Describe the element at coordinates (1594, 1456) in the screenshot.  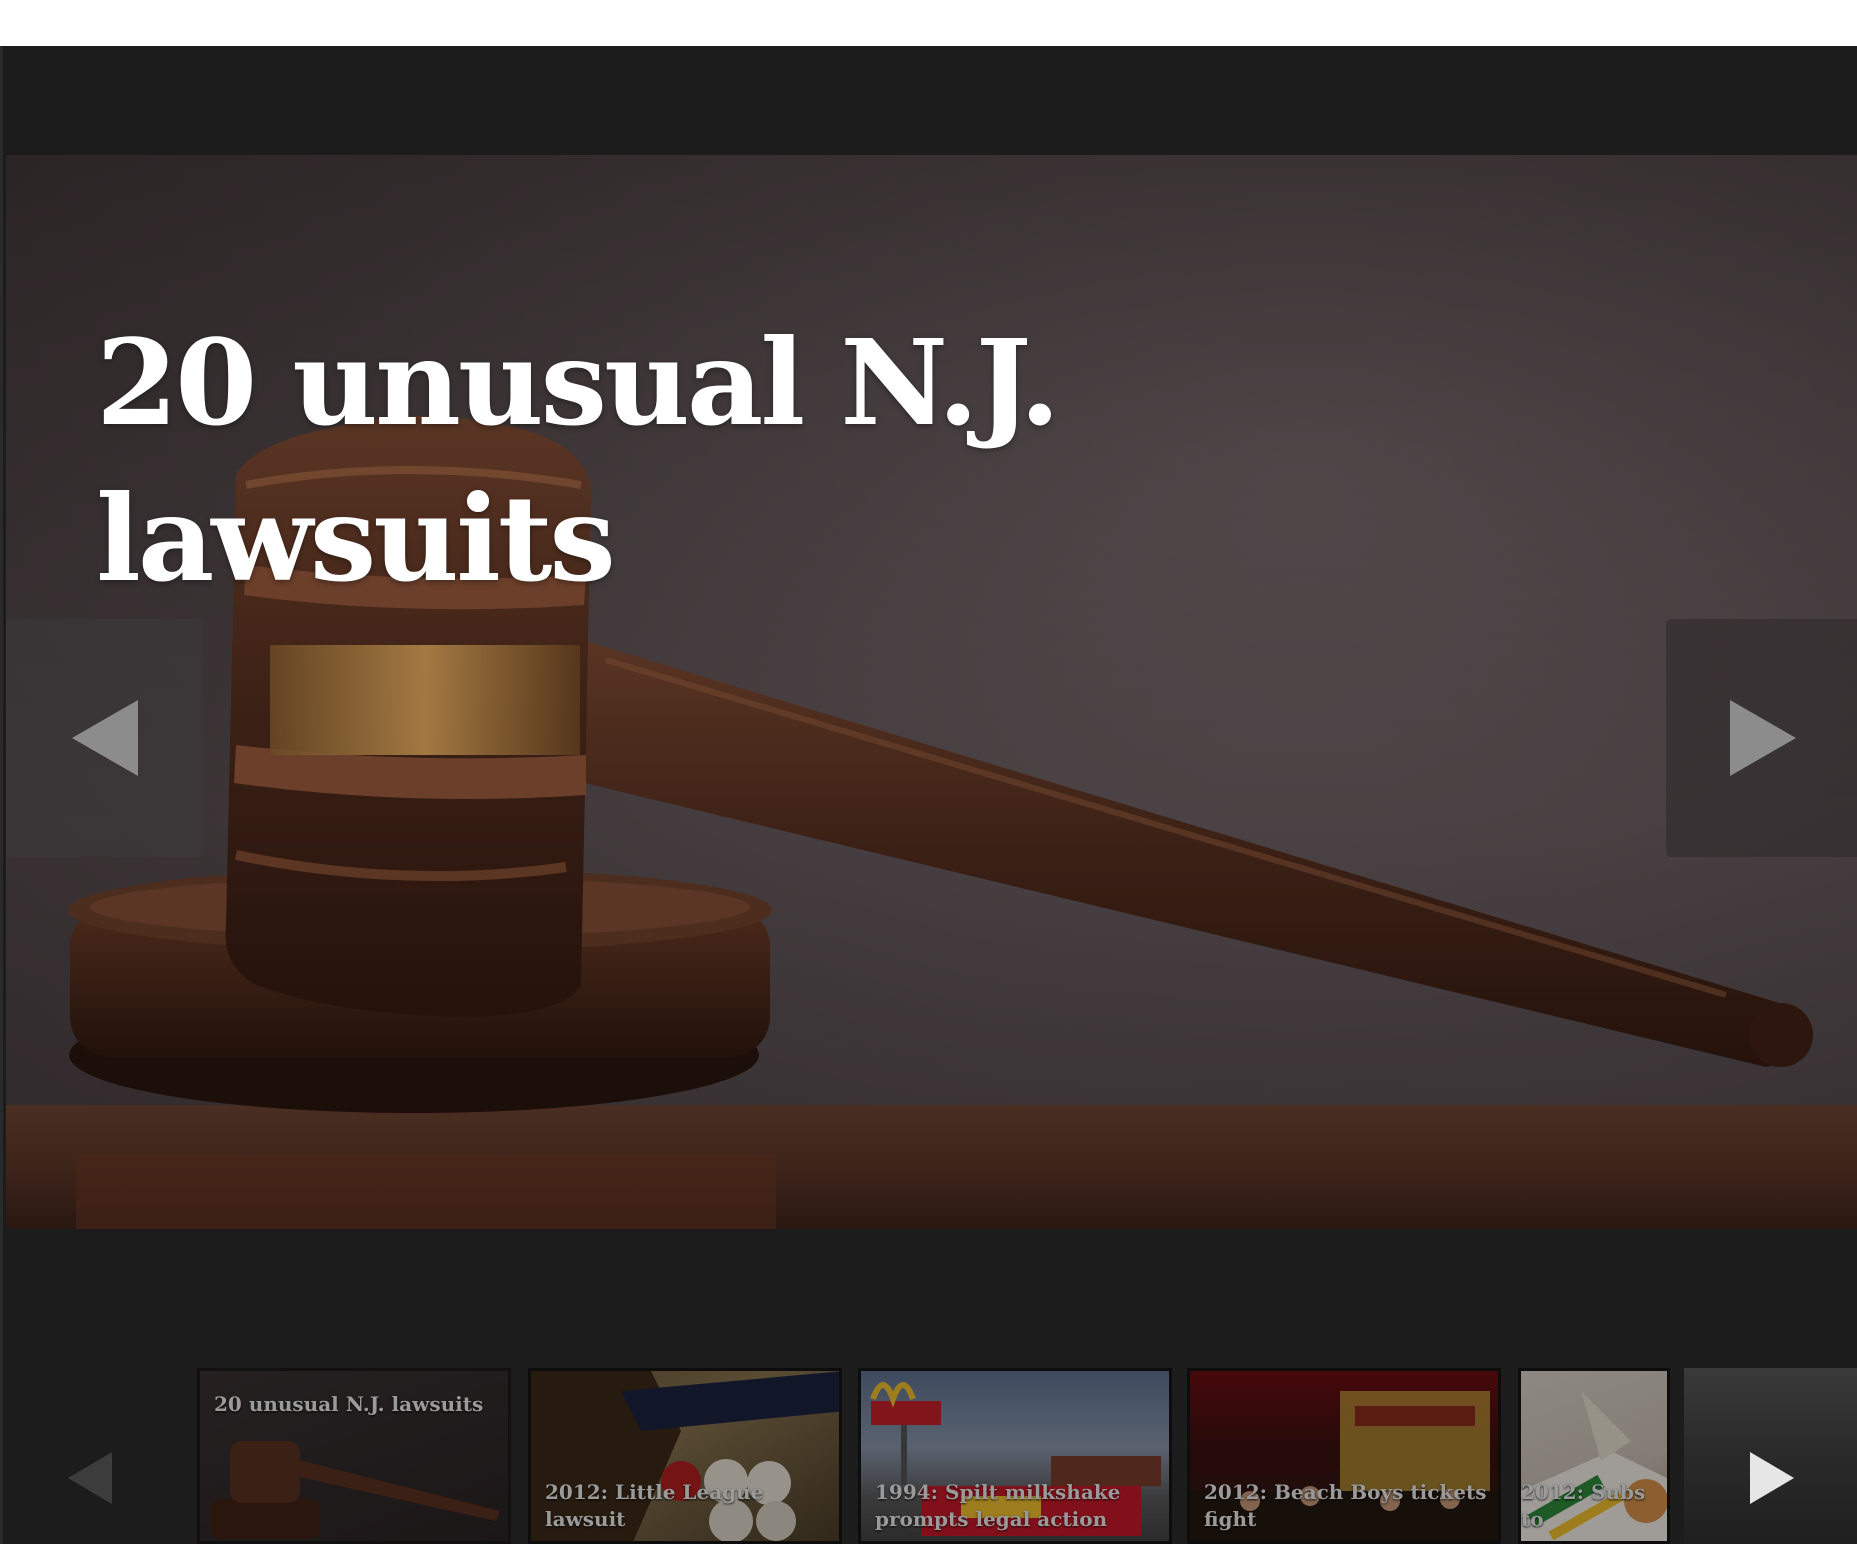
I see `thumbnail-item: 2012: Subs to` at that location.